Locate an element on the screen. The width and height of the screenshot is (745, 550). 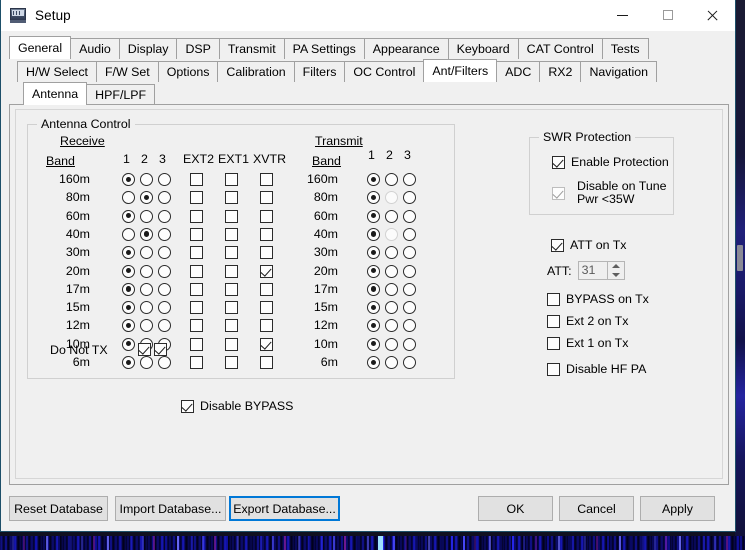
att-spinner: ATT: 31 is located at coordinates (586, 270).